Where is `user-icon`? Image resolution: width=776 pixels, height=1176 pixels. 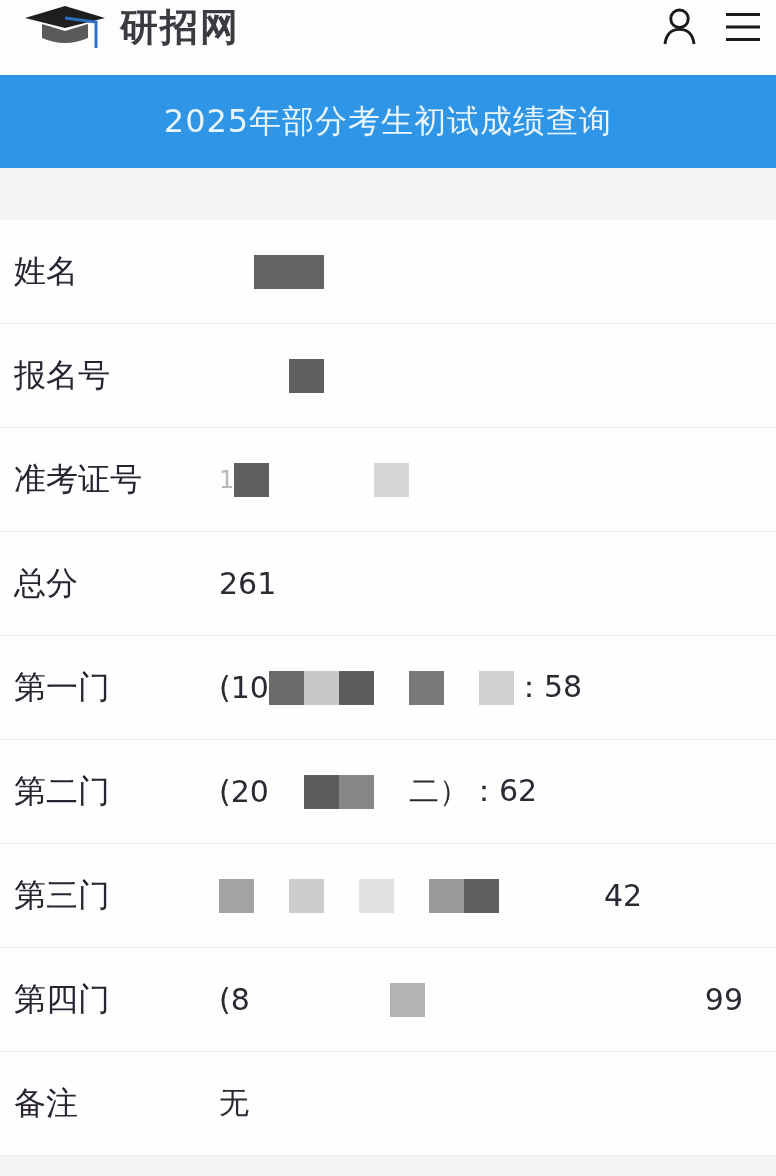
user-icon is located at coordinates (679, 26).